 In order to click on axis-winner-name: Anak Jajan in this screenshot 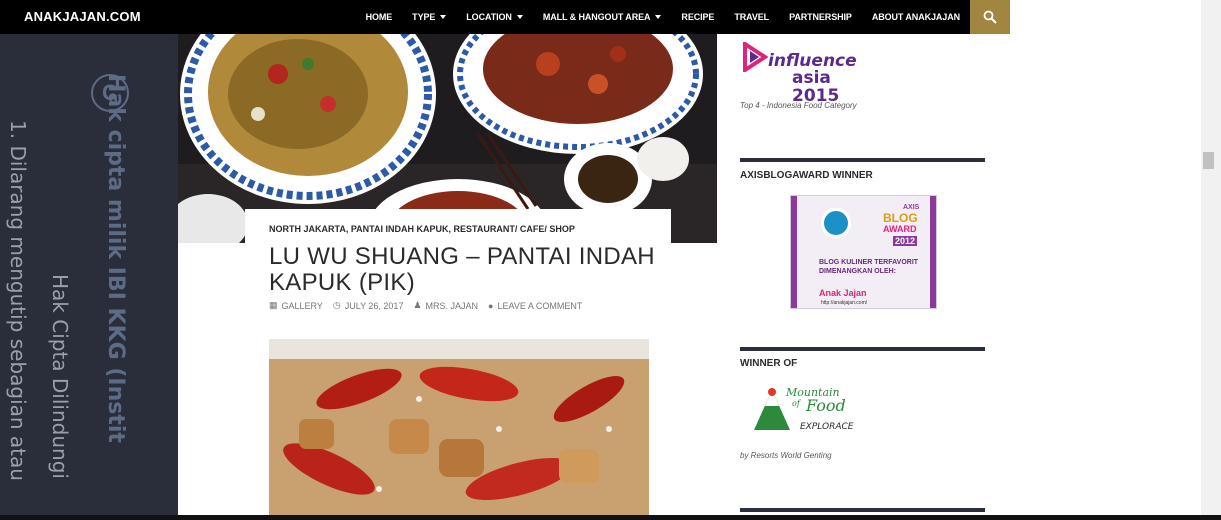, I will do `click(843, 293)`.